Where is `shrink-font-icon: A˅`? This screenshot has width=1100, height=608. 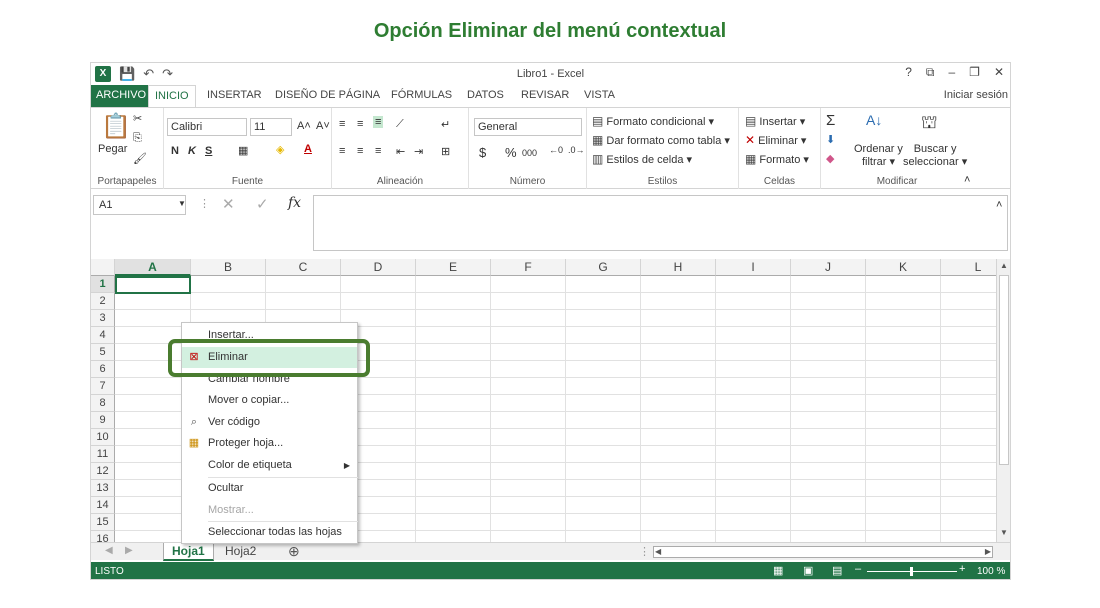
shrink-font-icon: A˅ is located at coordinates (323, 126).